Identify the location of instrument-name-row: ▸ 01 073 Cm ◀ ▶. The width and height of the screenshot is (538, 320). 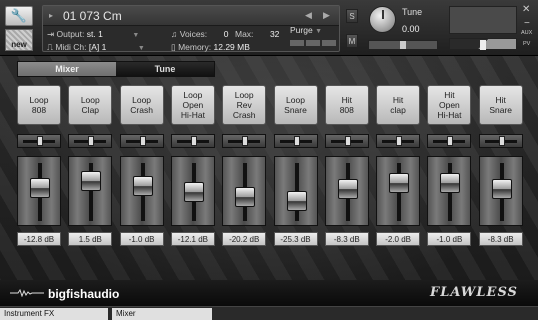
(191, 16).